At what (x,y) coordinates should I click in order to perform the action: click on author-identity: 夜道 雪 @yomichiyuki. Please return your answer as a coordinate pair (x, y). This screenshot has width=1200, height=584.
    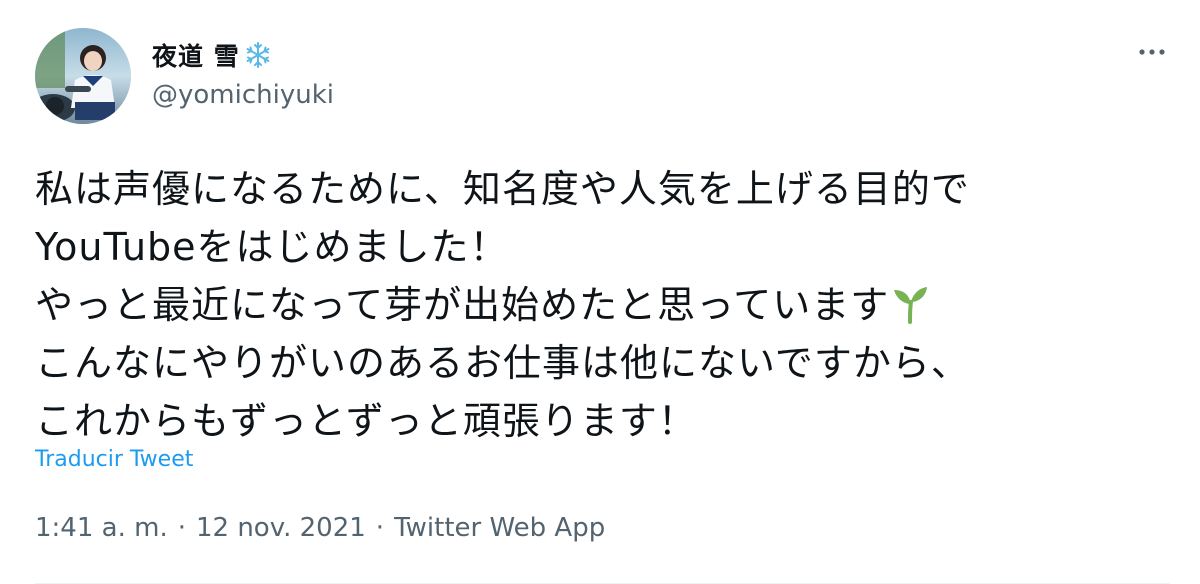
    Looking at the image, I should click on (243, 73).